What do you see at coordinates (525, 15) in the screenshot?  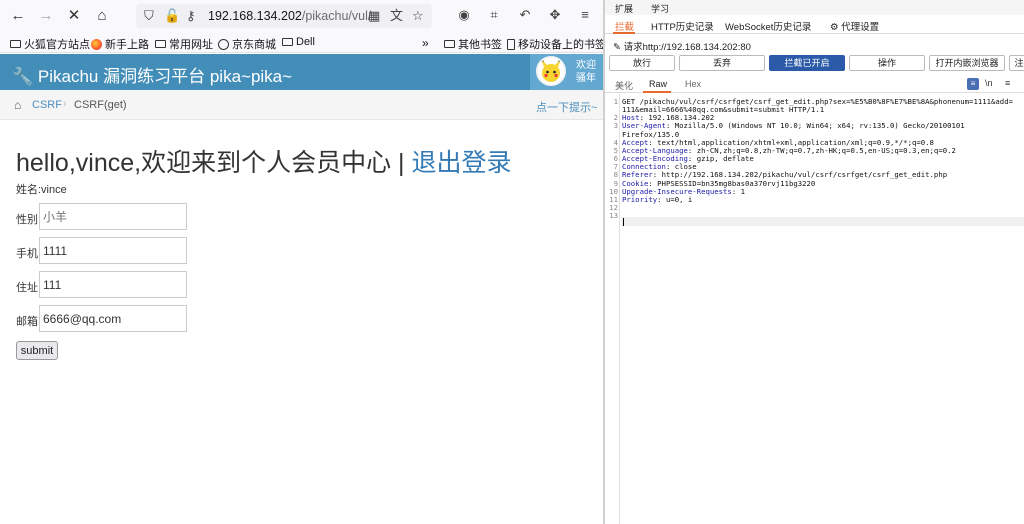 I see `undo-icon: ↶` at bounding box center [525, 15].